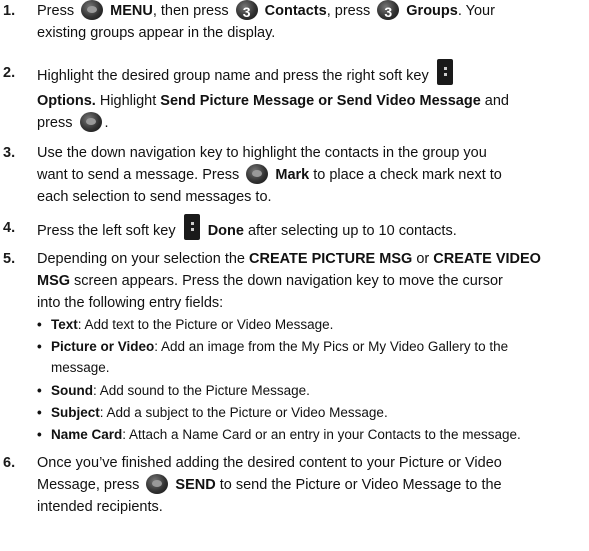  Describe the element at coordinates (9, 228) in the screenshot. I see `step-number: 4.` at that location.